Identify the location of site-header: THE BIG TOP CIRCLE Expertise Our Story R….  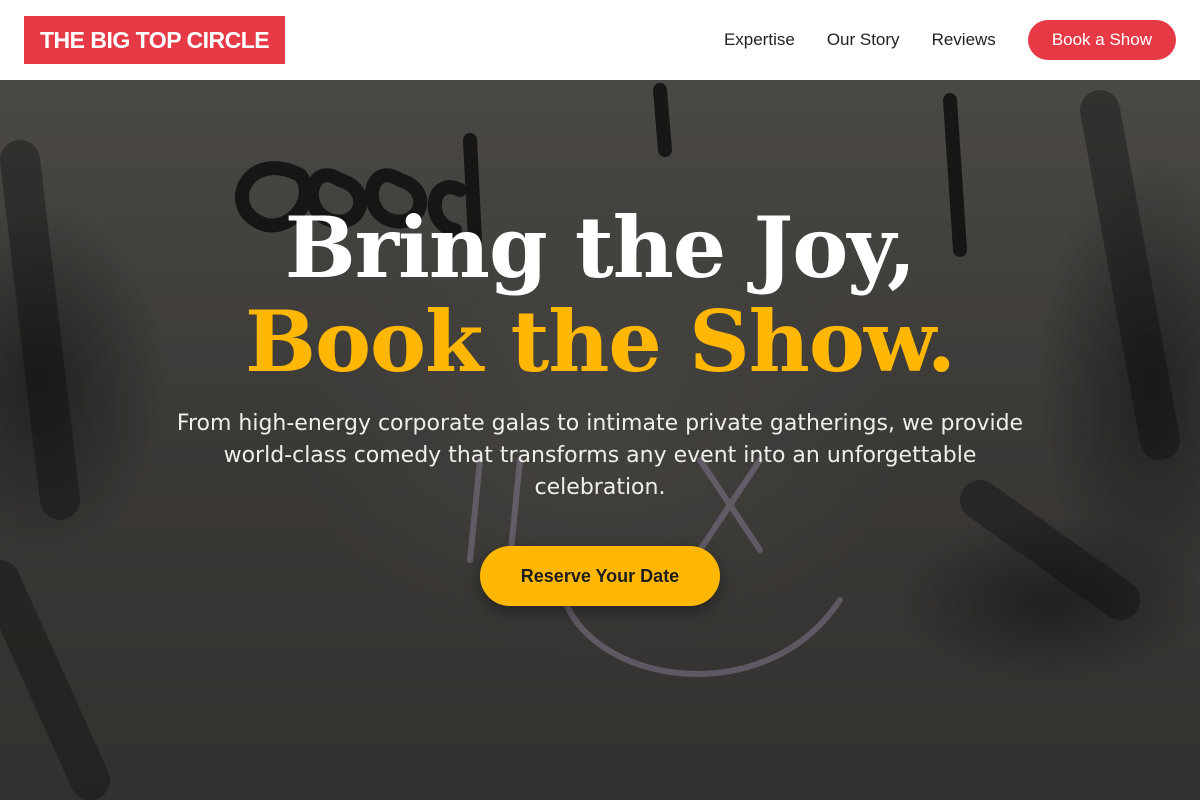
(600, 40).